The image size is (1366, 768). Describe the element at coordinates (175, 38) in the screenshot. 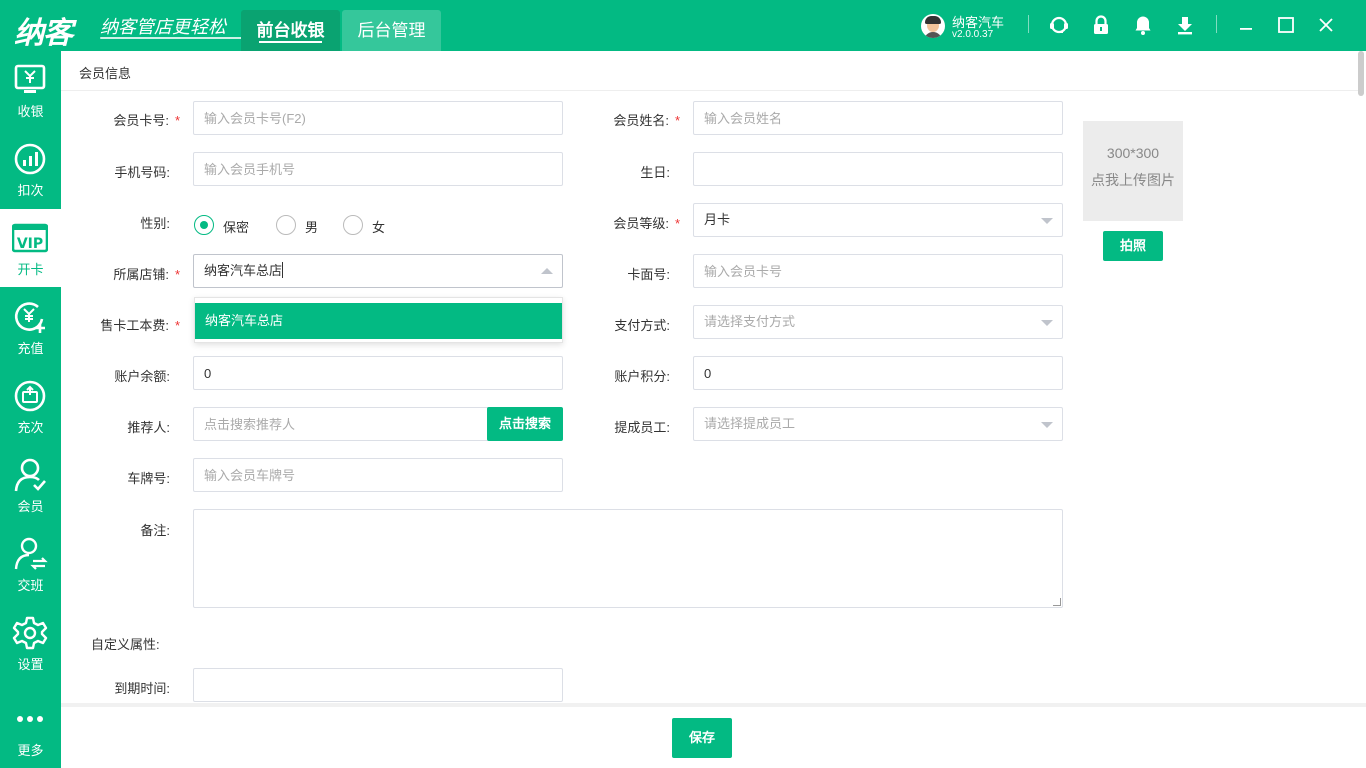

I see `slogan-underline` at that location.